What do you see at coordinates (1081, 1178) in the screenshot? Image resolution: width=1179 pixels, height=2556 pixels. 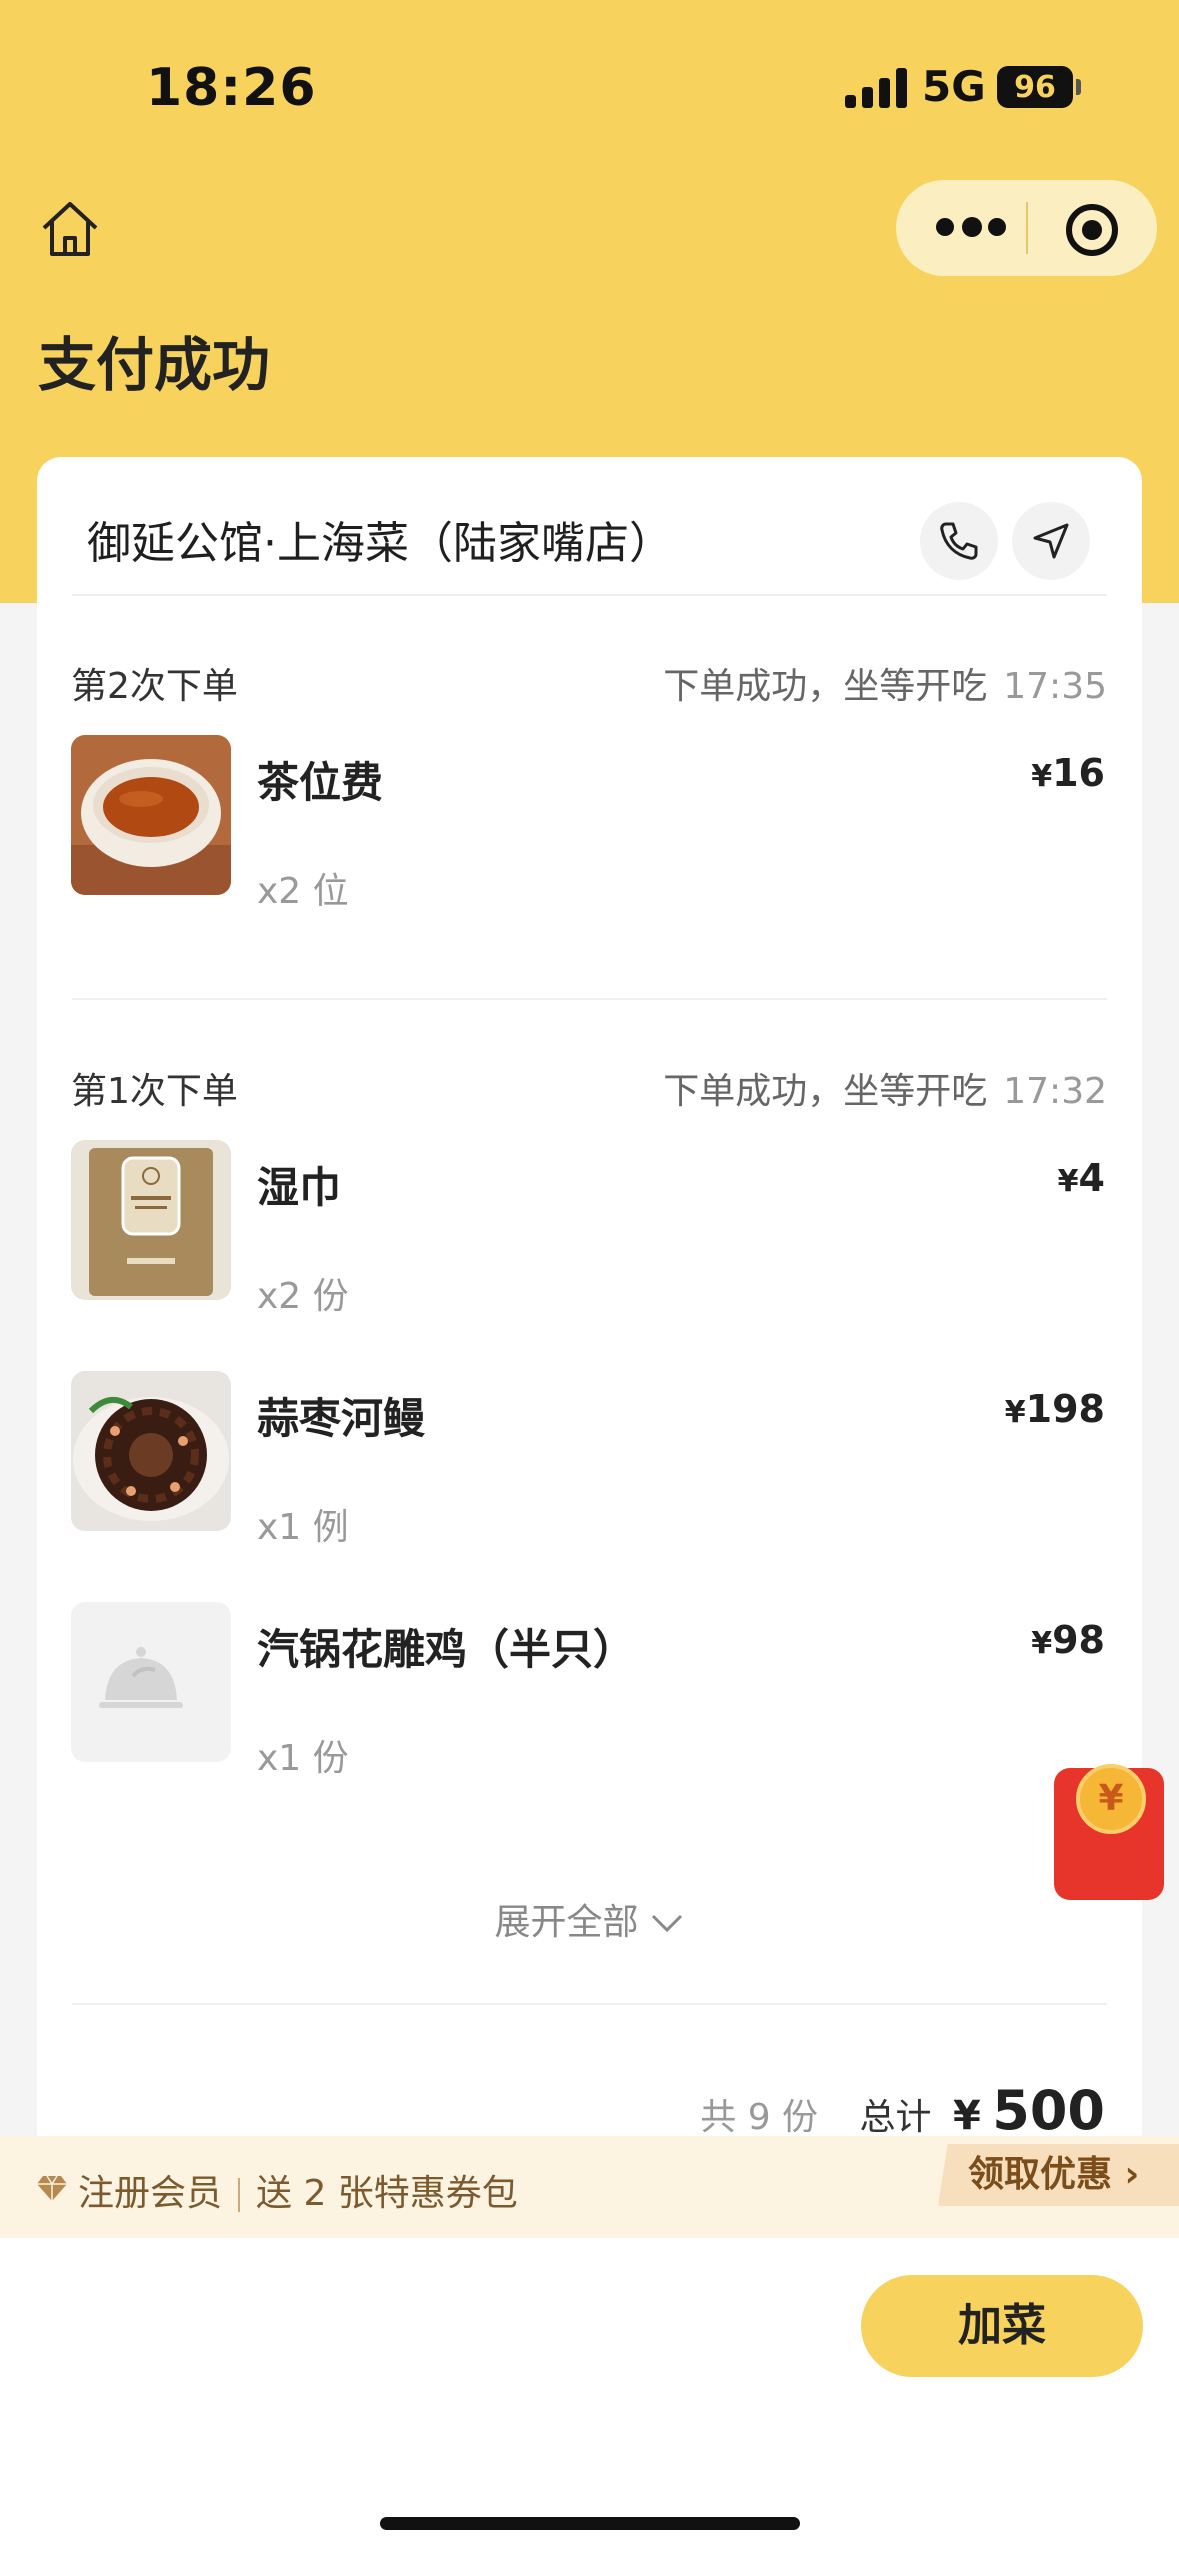 I see `item-price: ¥4` at bounding box center [1081, 1178].